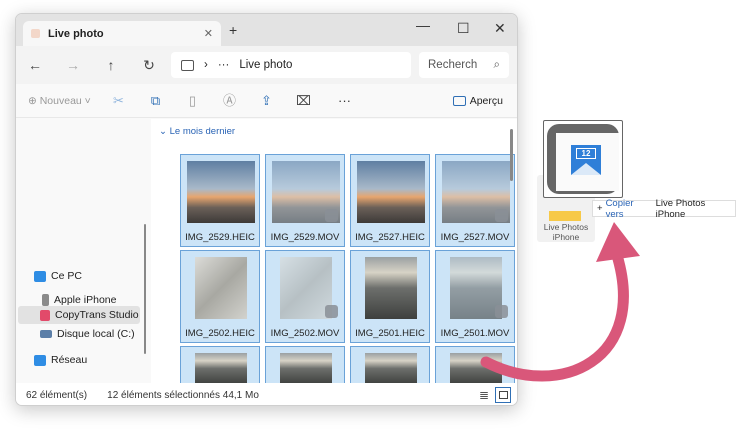 This screenshot has height=433, width=750. Describe the element at coordinates (618, 242) in the screenshot. I see `arrow-head` at that location.